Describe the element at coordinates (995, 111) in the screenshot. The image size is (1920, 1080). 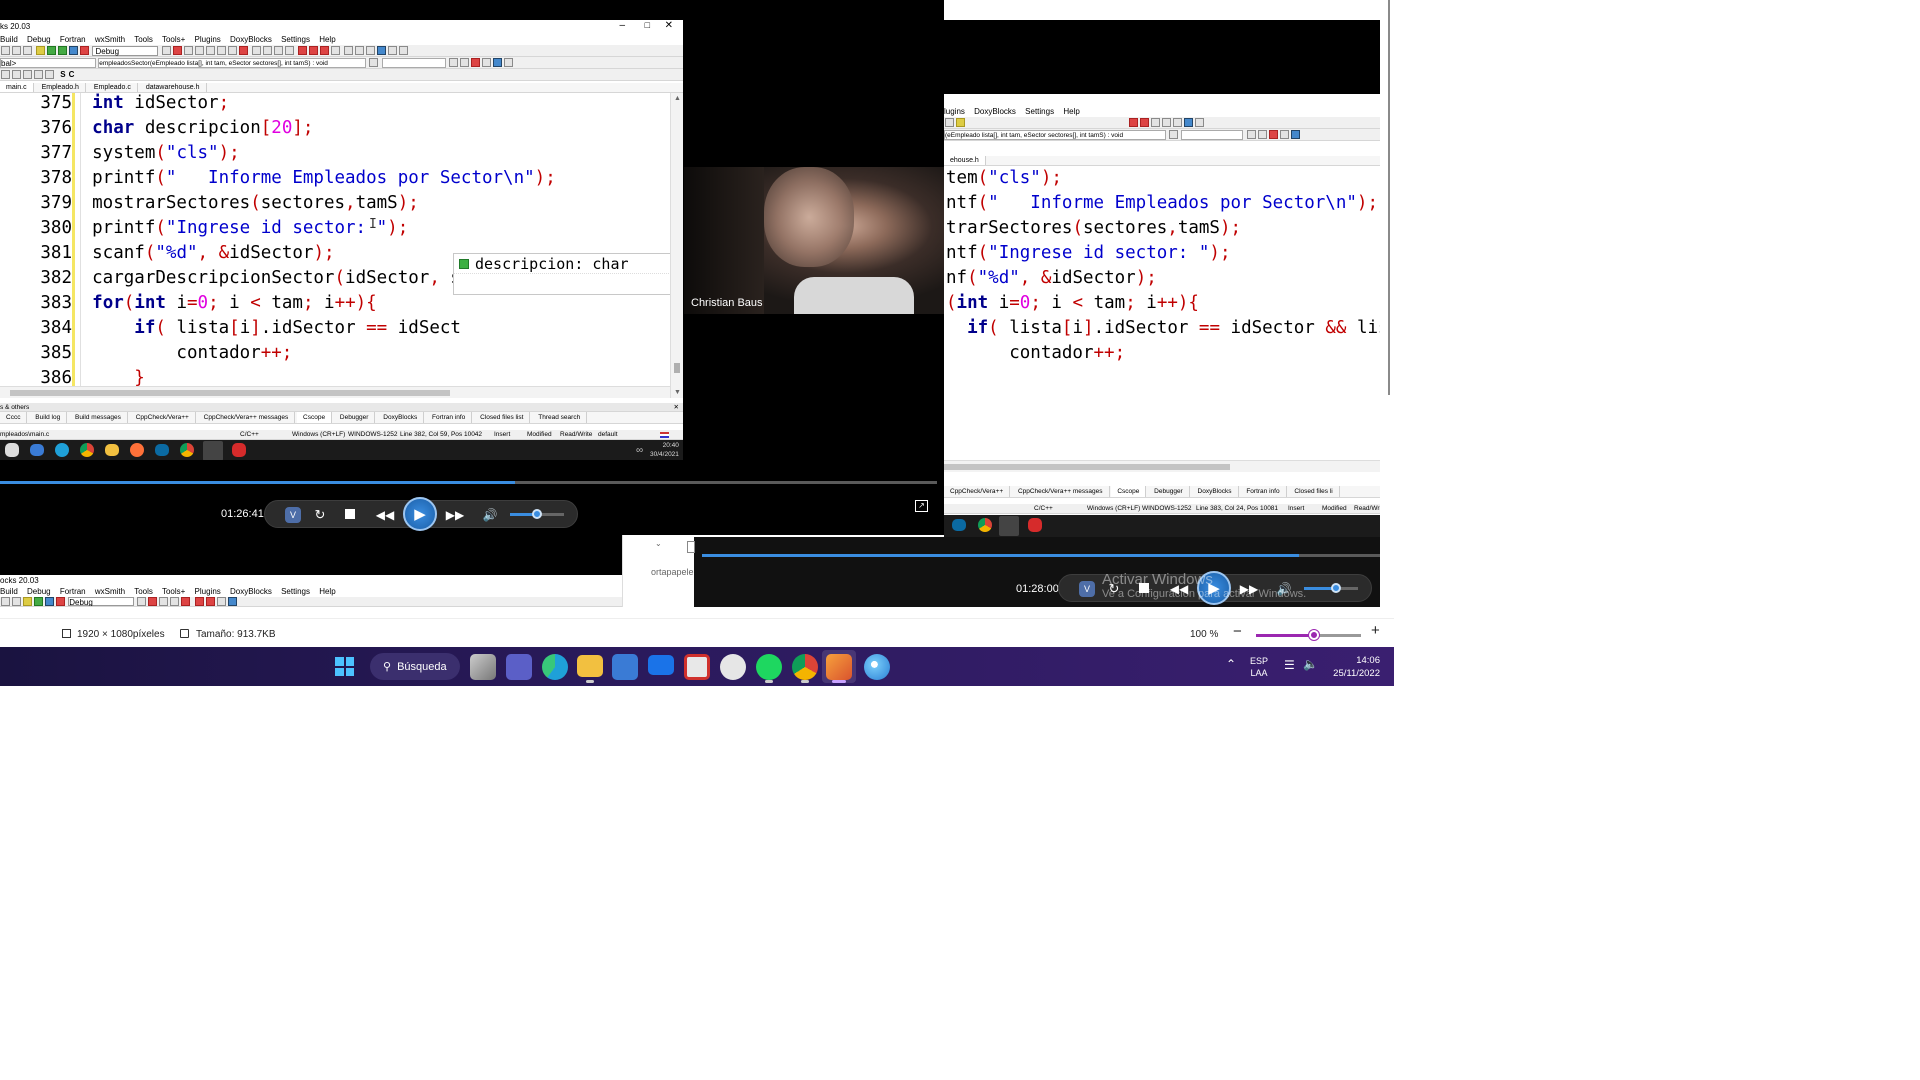
I see `right-menu-doxyblocks: DoxyBlocks` at that location.